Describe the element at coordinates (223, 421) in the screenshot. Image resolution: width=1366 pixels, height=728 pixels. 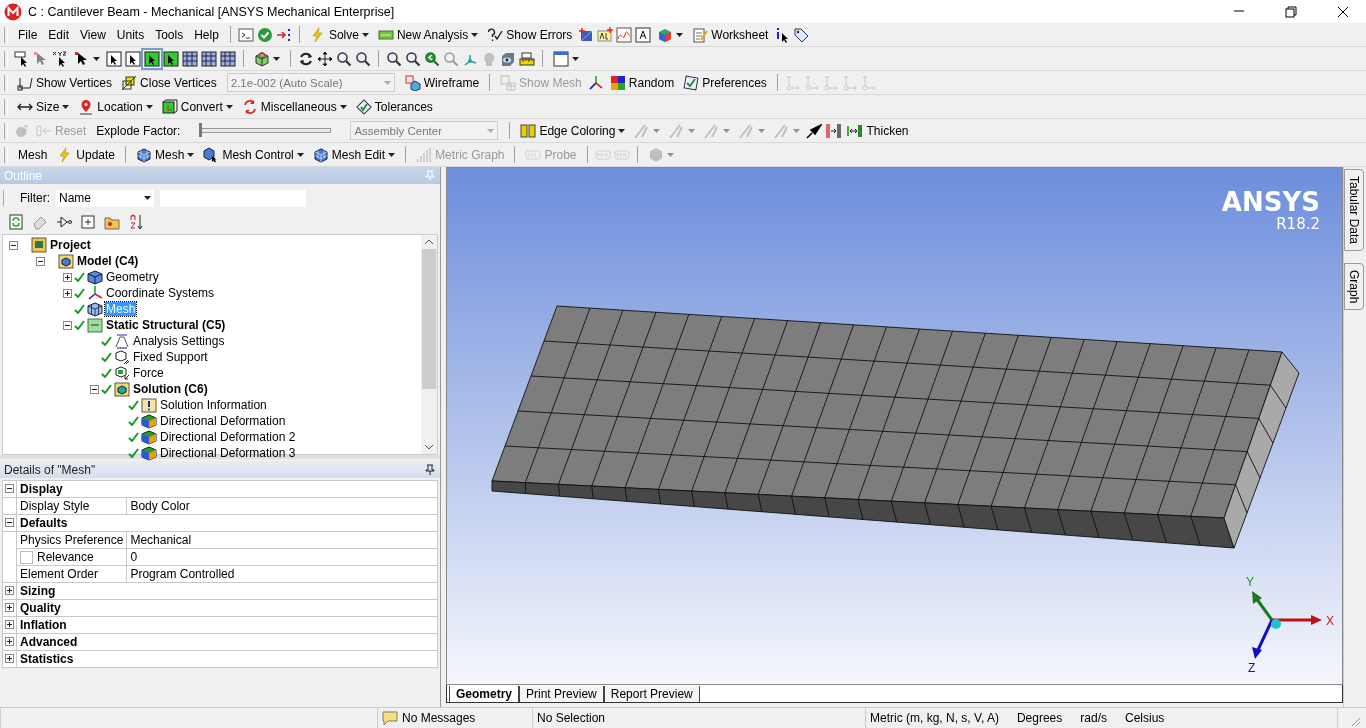
I see `tree-item: Directional Deformation` at that location.